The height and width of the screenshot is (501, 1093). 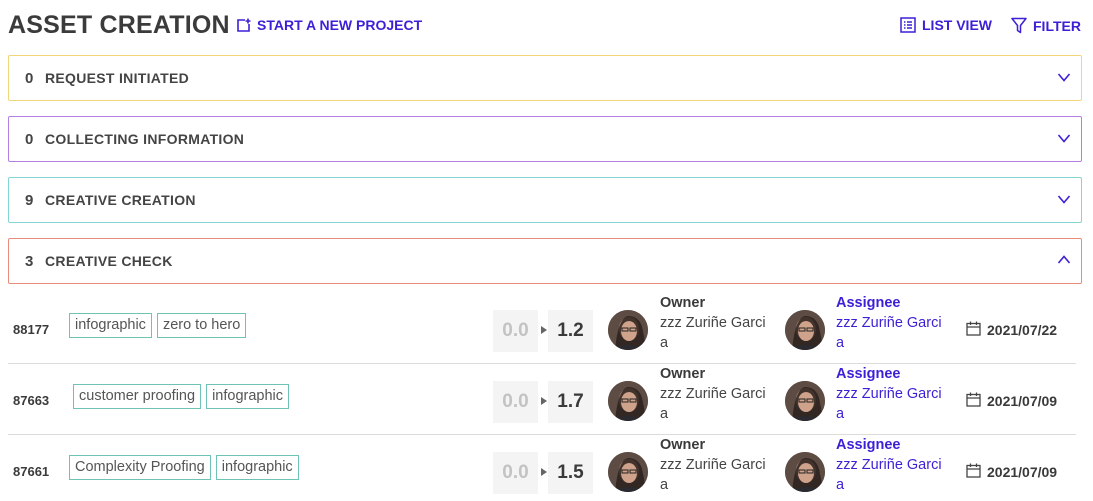 What do you see at coordinates (1057, 25) in the screenshot?
I see `filter-label: FILTER` at bounding box center [1057, 25].